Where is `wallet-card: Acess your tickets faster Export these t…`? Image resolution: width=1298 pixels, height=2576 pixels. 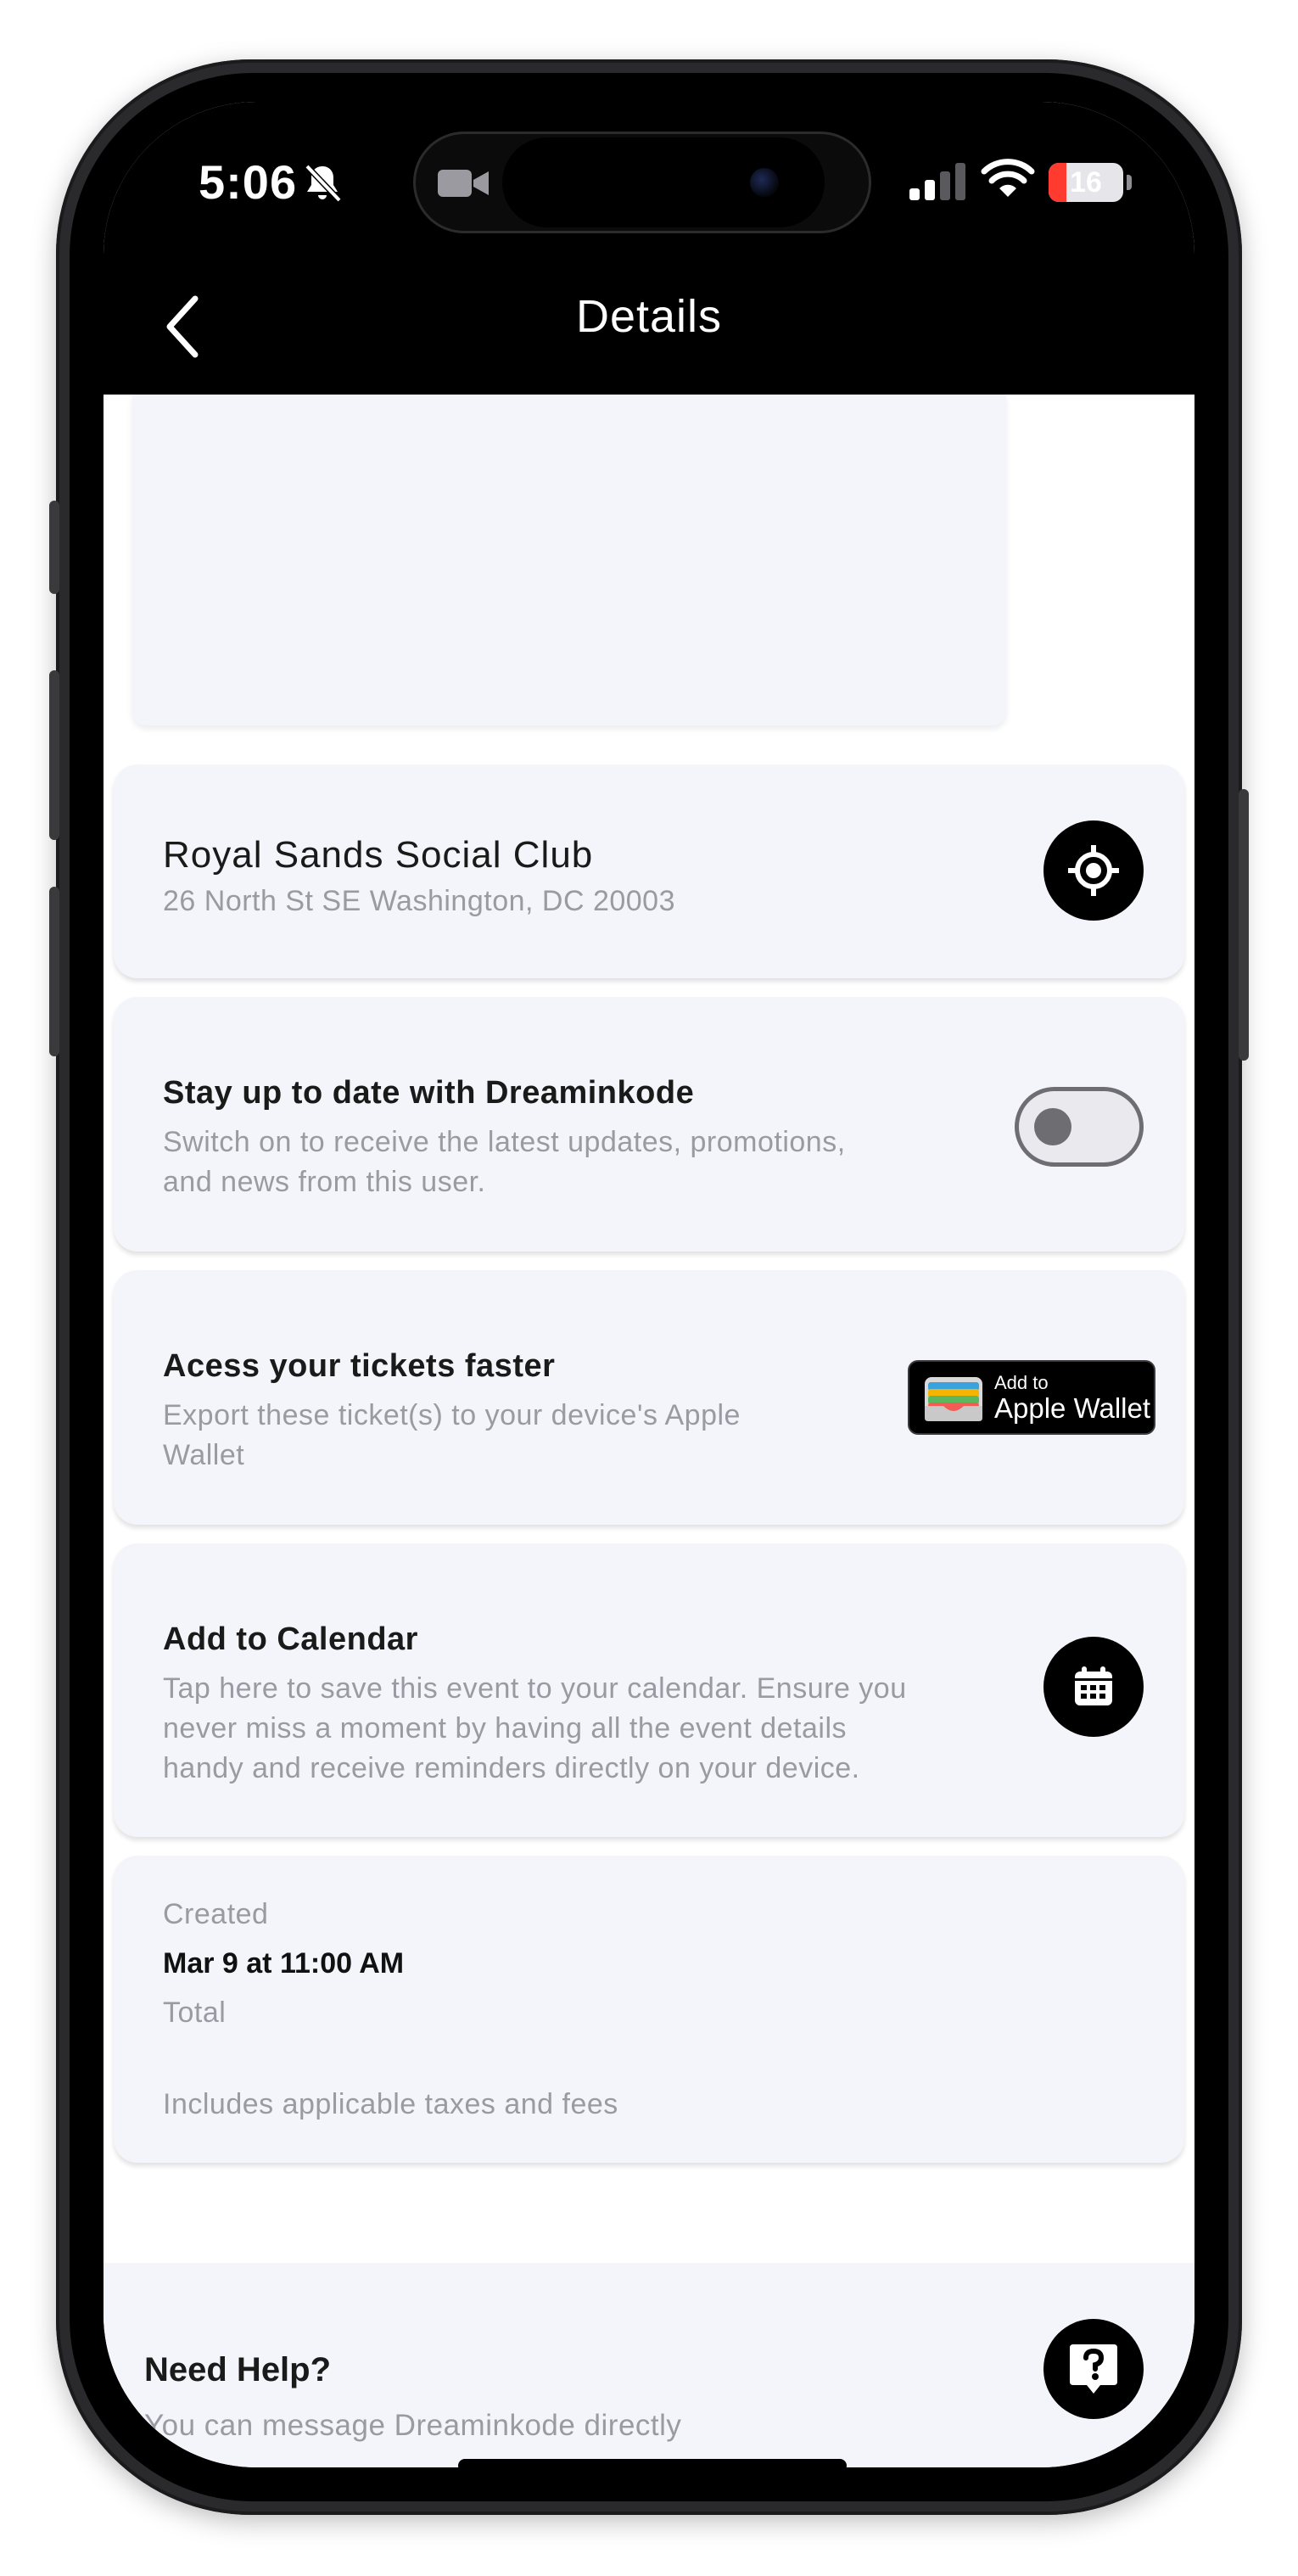
wallet-card: Acess your tickets faster Export these t… is located at coordinates (649, 1398).